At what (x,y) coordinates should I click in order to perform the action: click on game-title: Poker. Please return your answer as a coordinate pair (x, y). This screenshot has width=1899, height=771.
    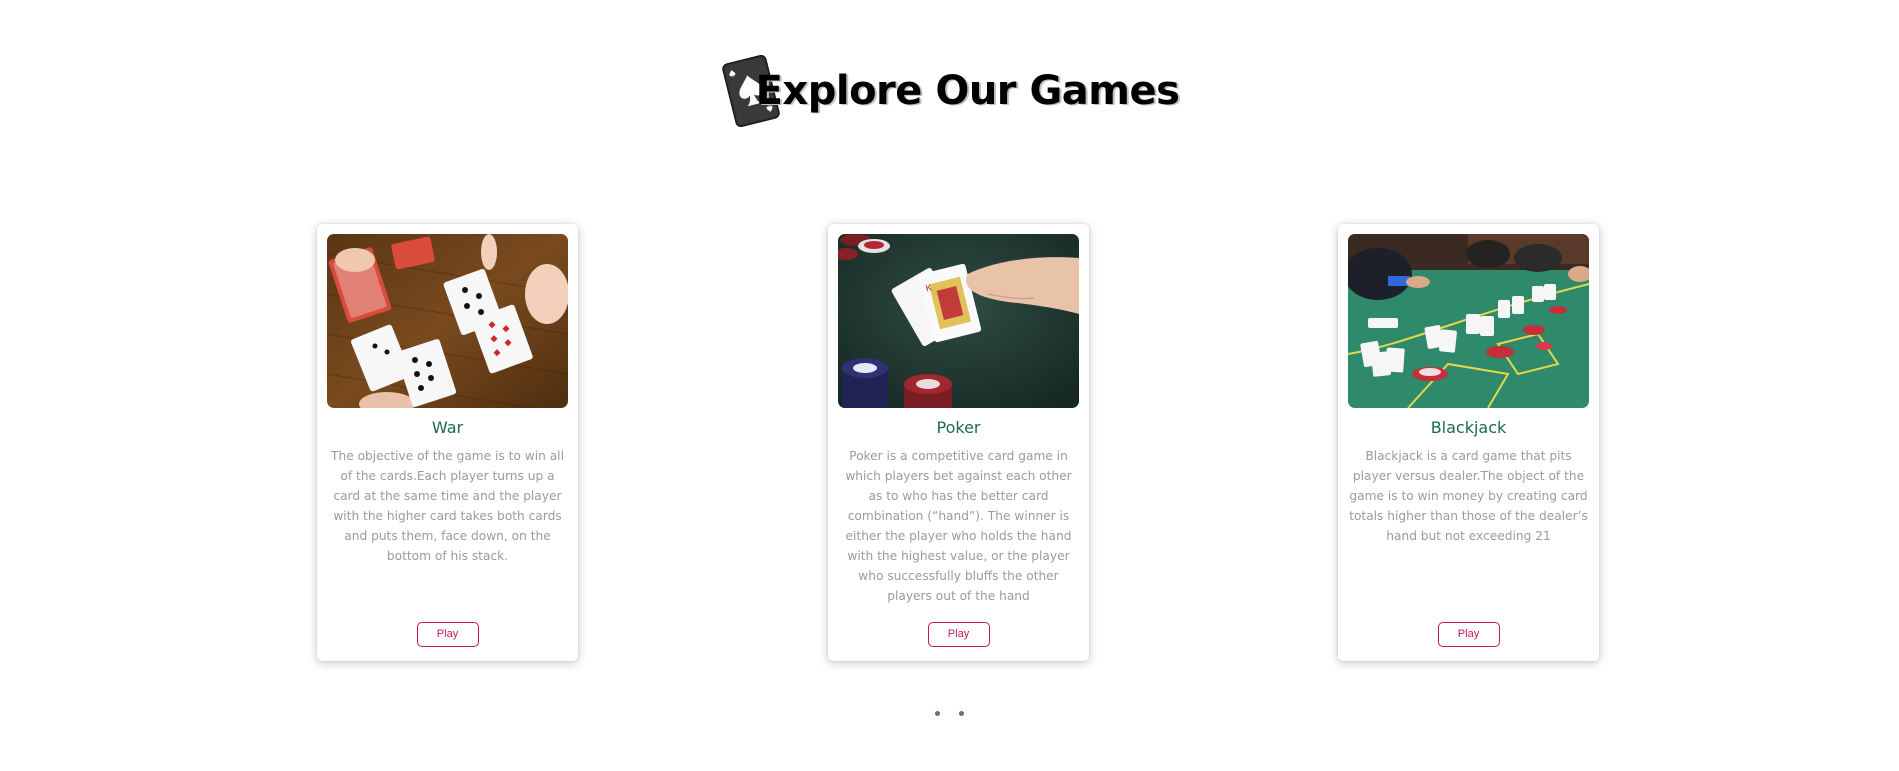
    Looking at the image, I should click on (958, 427).